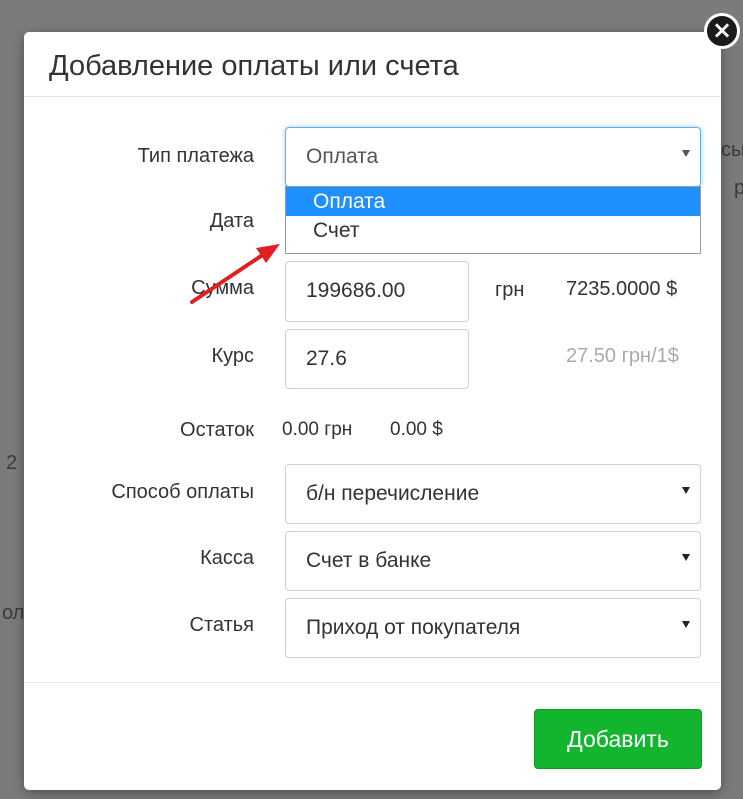 The image size is (743, 799). I want to click on close-icon: ×, so click(722, 31).